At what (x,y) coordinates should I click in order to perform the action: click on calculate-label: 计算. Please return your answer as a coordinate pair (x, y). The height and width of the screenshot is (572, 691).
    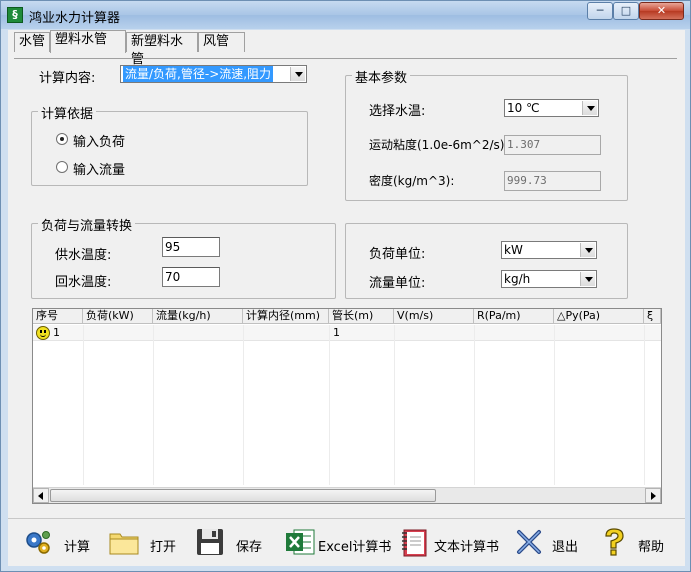
    Looking at the image, I should click on (77, 547).